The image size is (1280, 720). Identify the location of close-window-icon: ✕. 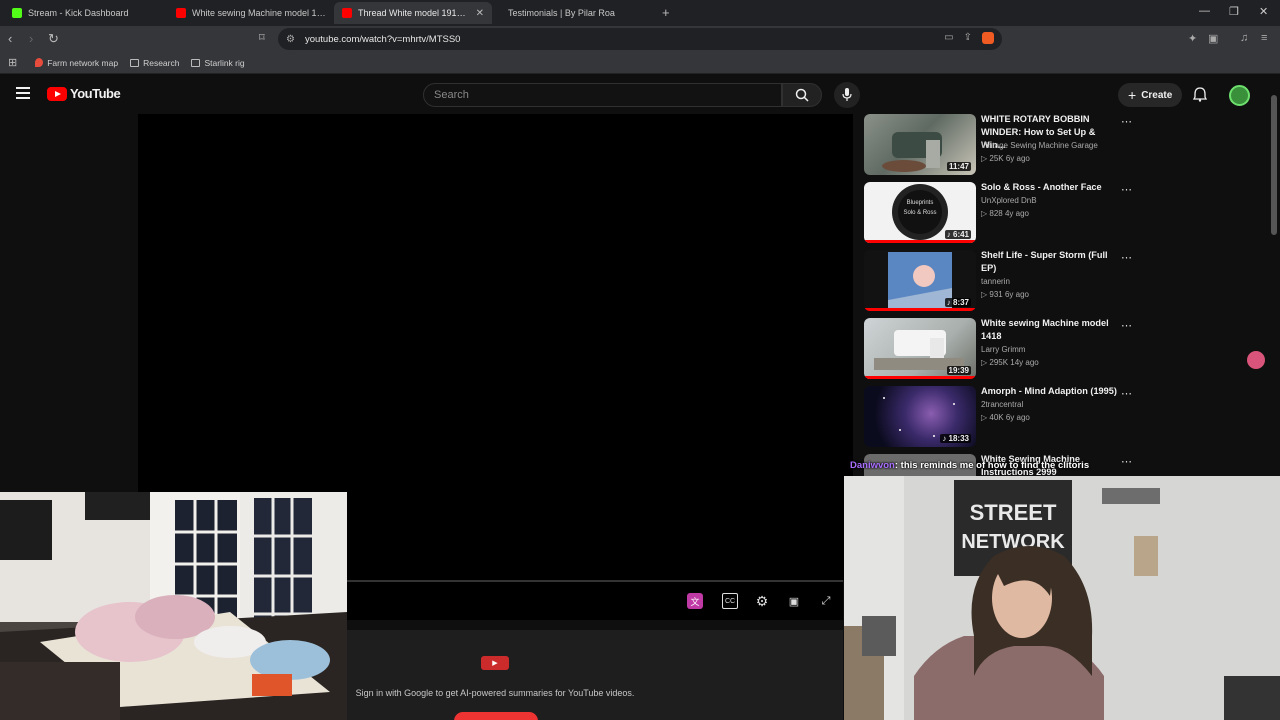
(1263, 11).